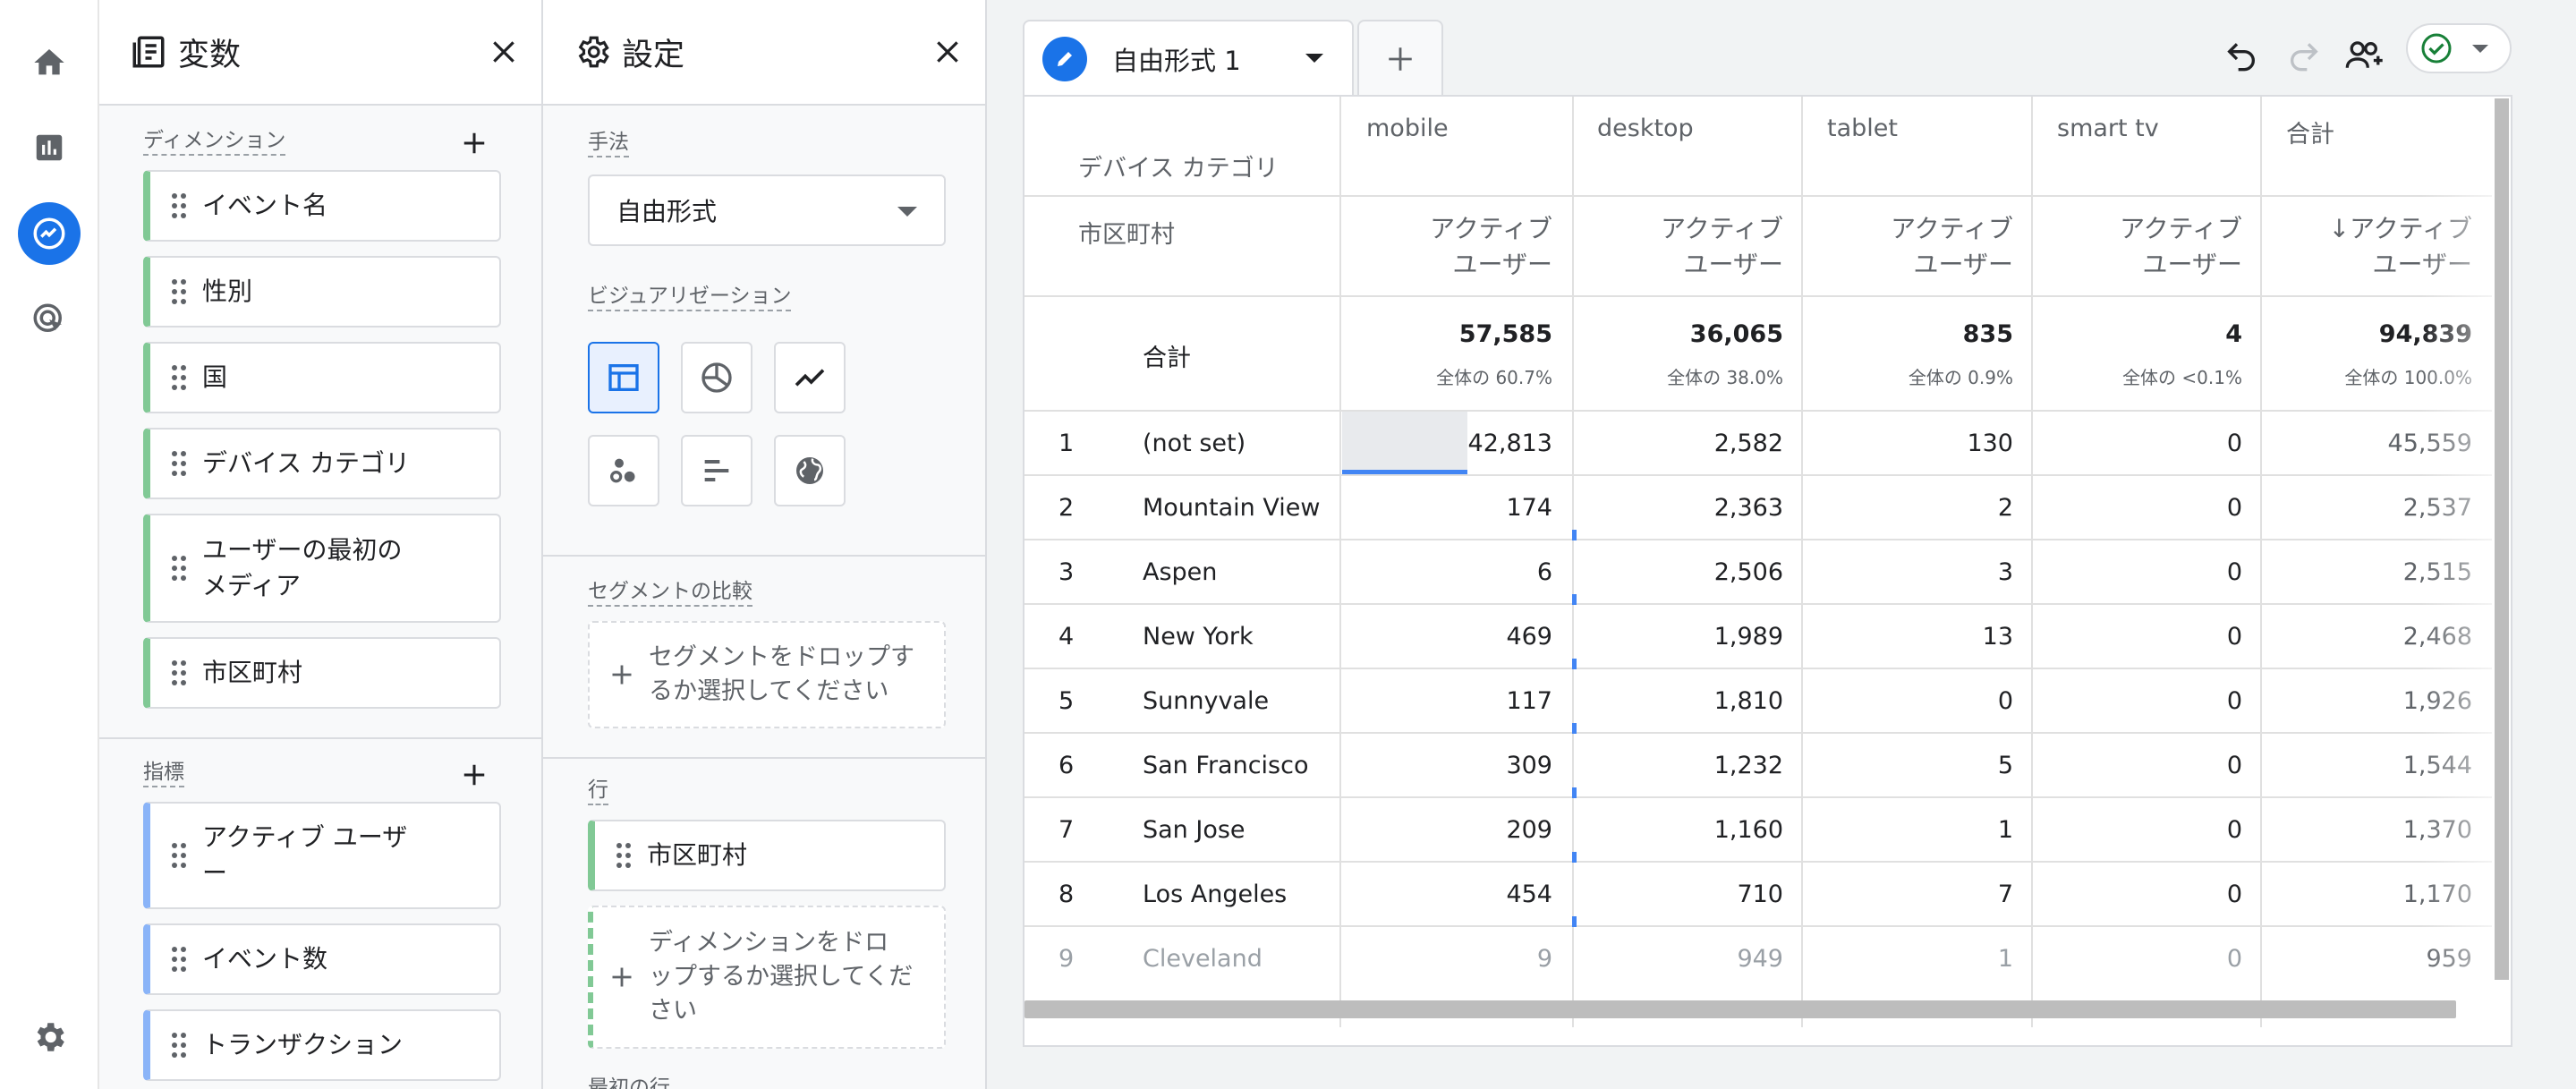  Describe the element at coordinates (1314, 58) in the screenshot. I see `tab-menu-caret-icon` at that location.